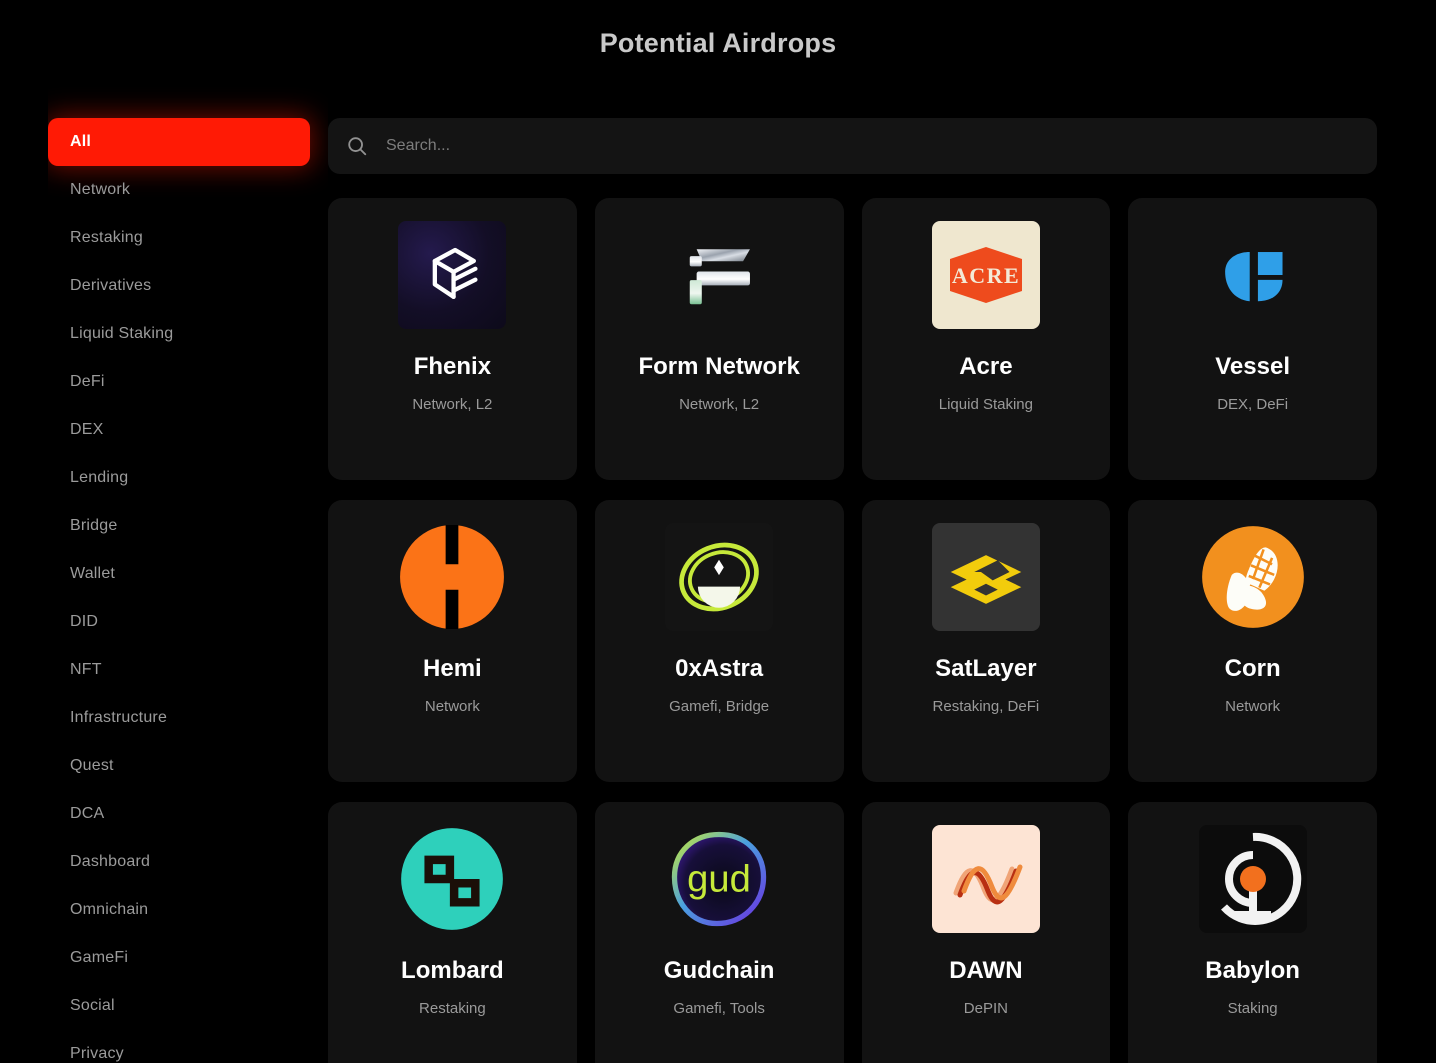  What do you see at coordinates (188, 334) in the screenshot?
I see `sidebar-item-liquid-staking: Liquid Staking` at bounding box center [188, 334].